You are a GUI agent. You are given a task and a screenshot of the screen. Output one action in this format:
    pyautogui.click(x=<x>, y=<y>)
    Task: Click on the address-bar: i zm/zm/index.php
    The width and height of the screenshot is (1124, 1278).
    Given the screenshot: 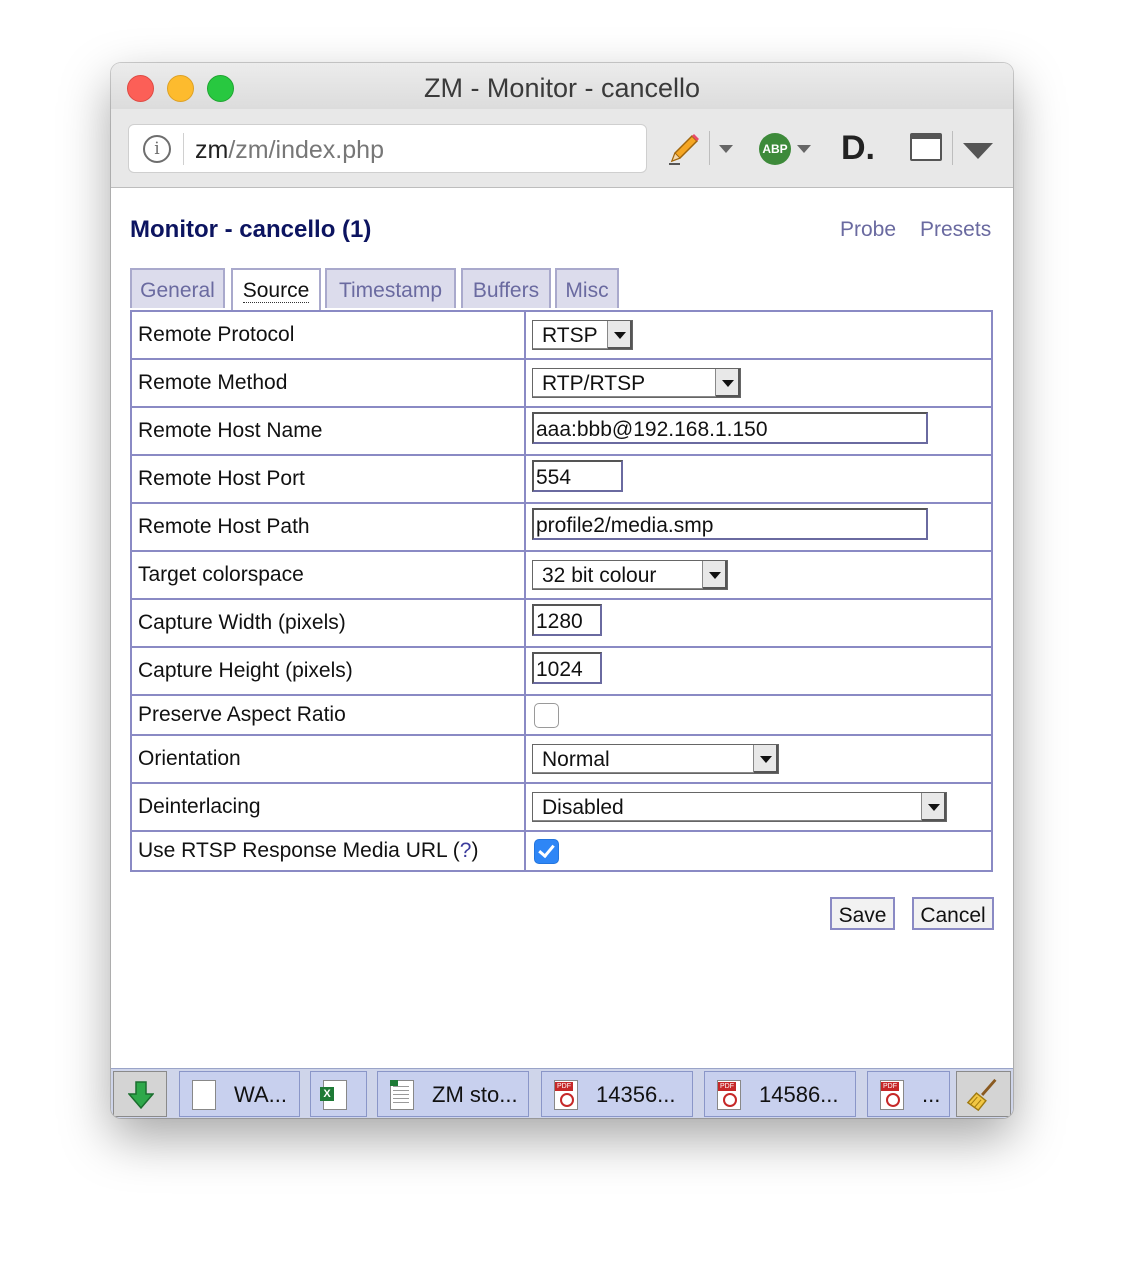 What is the action you would take?
    pyautogui.click(x=387, y=148)
    